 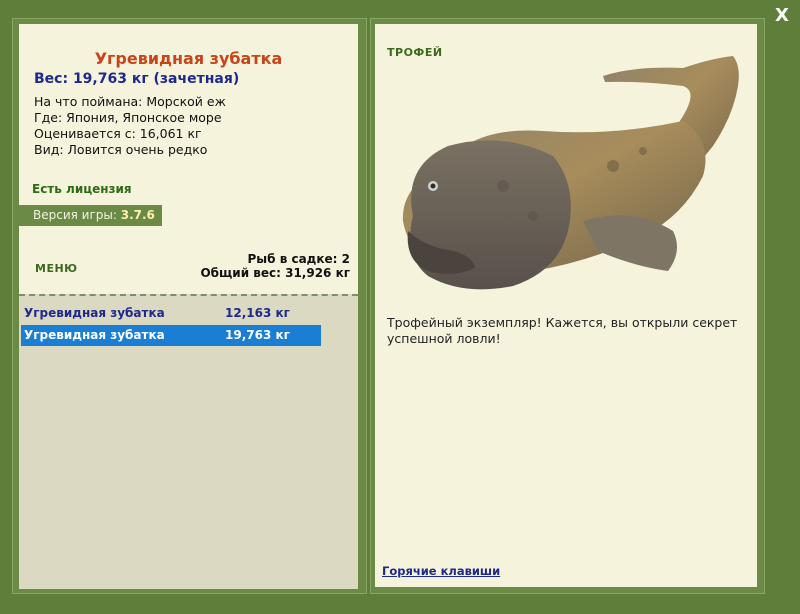 I want to click on license-status: Есть лицензия, so click(x=82, y=189).